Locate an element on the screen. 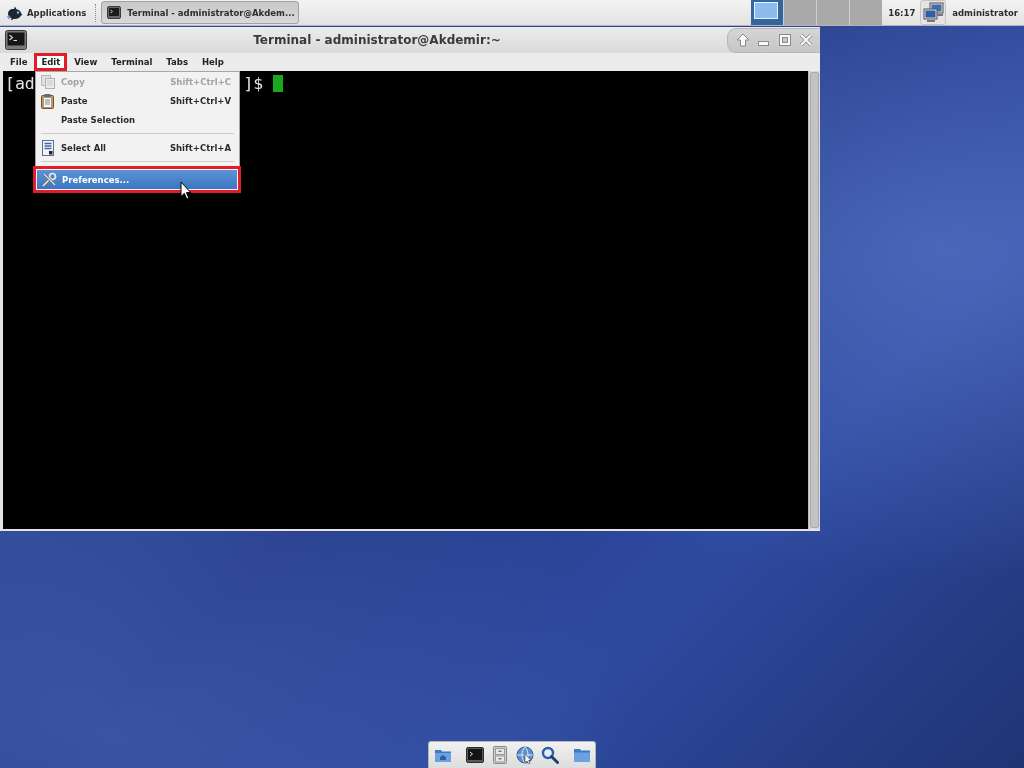 This screenshot has width=1024, height=768. file-cabinet-icon is located at coordinates (500, 755).